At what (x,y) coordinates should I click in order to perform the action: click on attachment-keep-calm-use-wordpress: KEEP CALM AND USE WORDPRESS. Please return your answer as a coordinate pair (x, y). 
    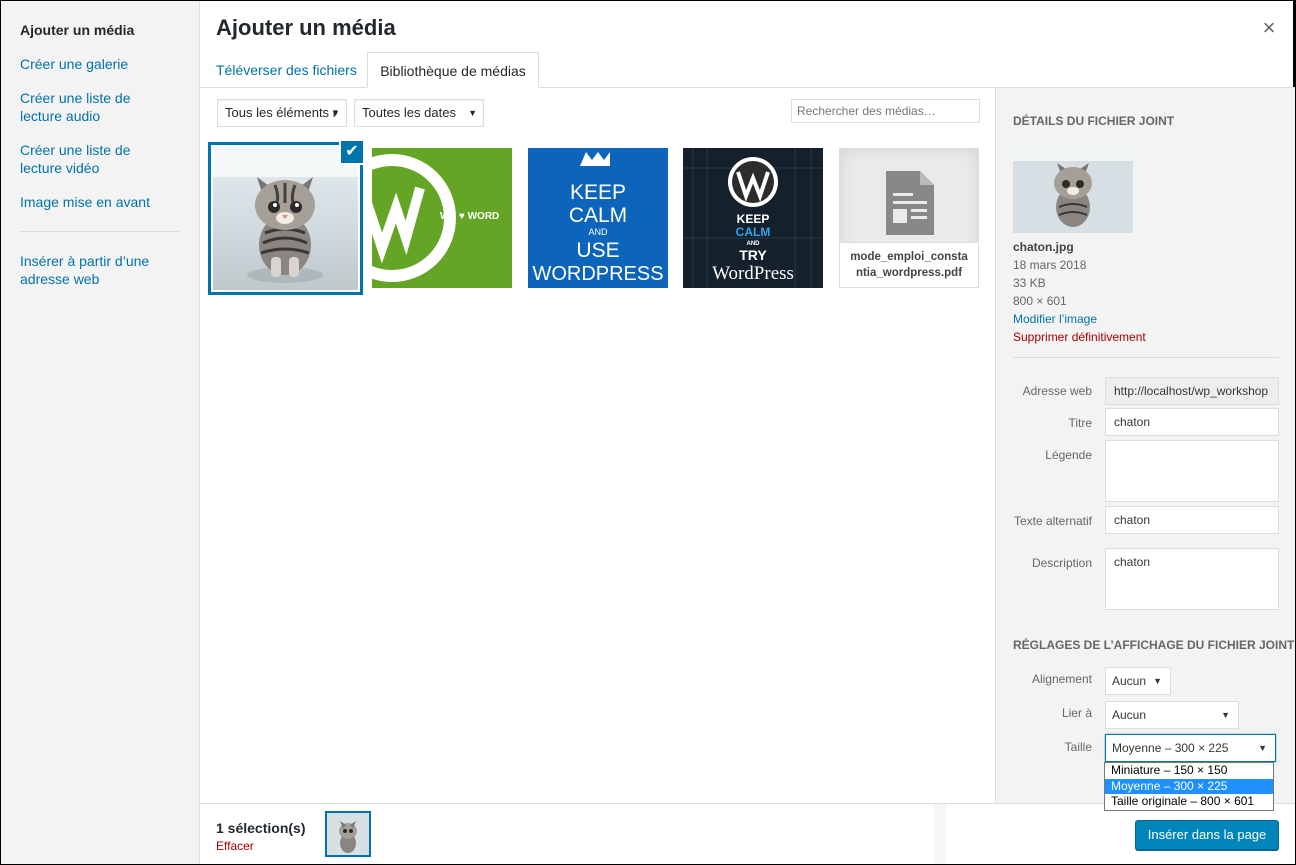
    Looking at the image, I should click on (598, 218).